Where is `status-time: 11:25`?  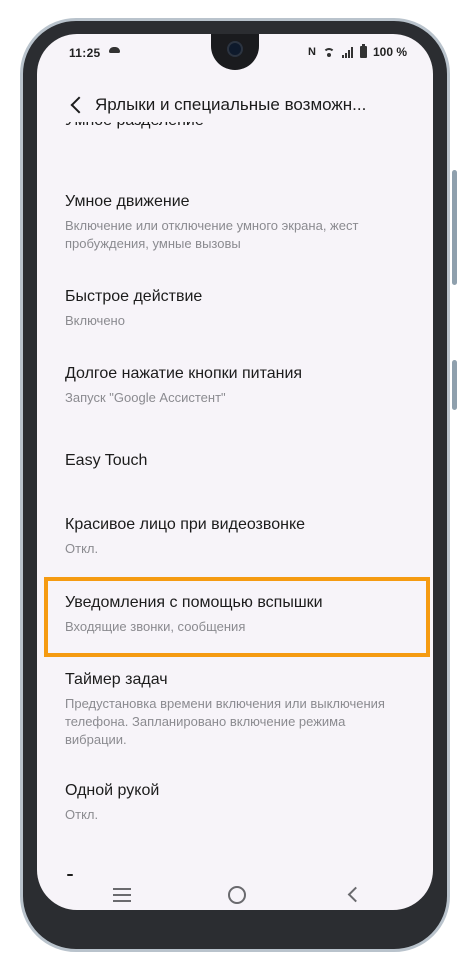
status-time: 11:25 is located at coordinates (85, 53).